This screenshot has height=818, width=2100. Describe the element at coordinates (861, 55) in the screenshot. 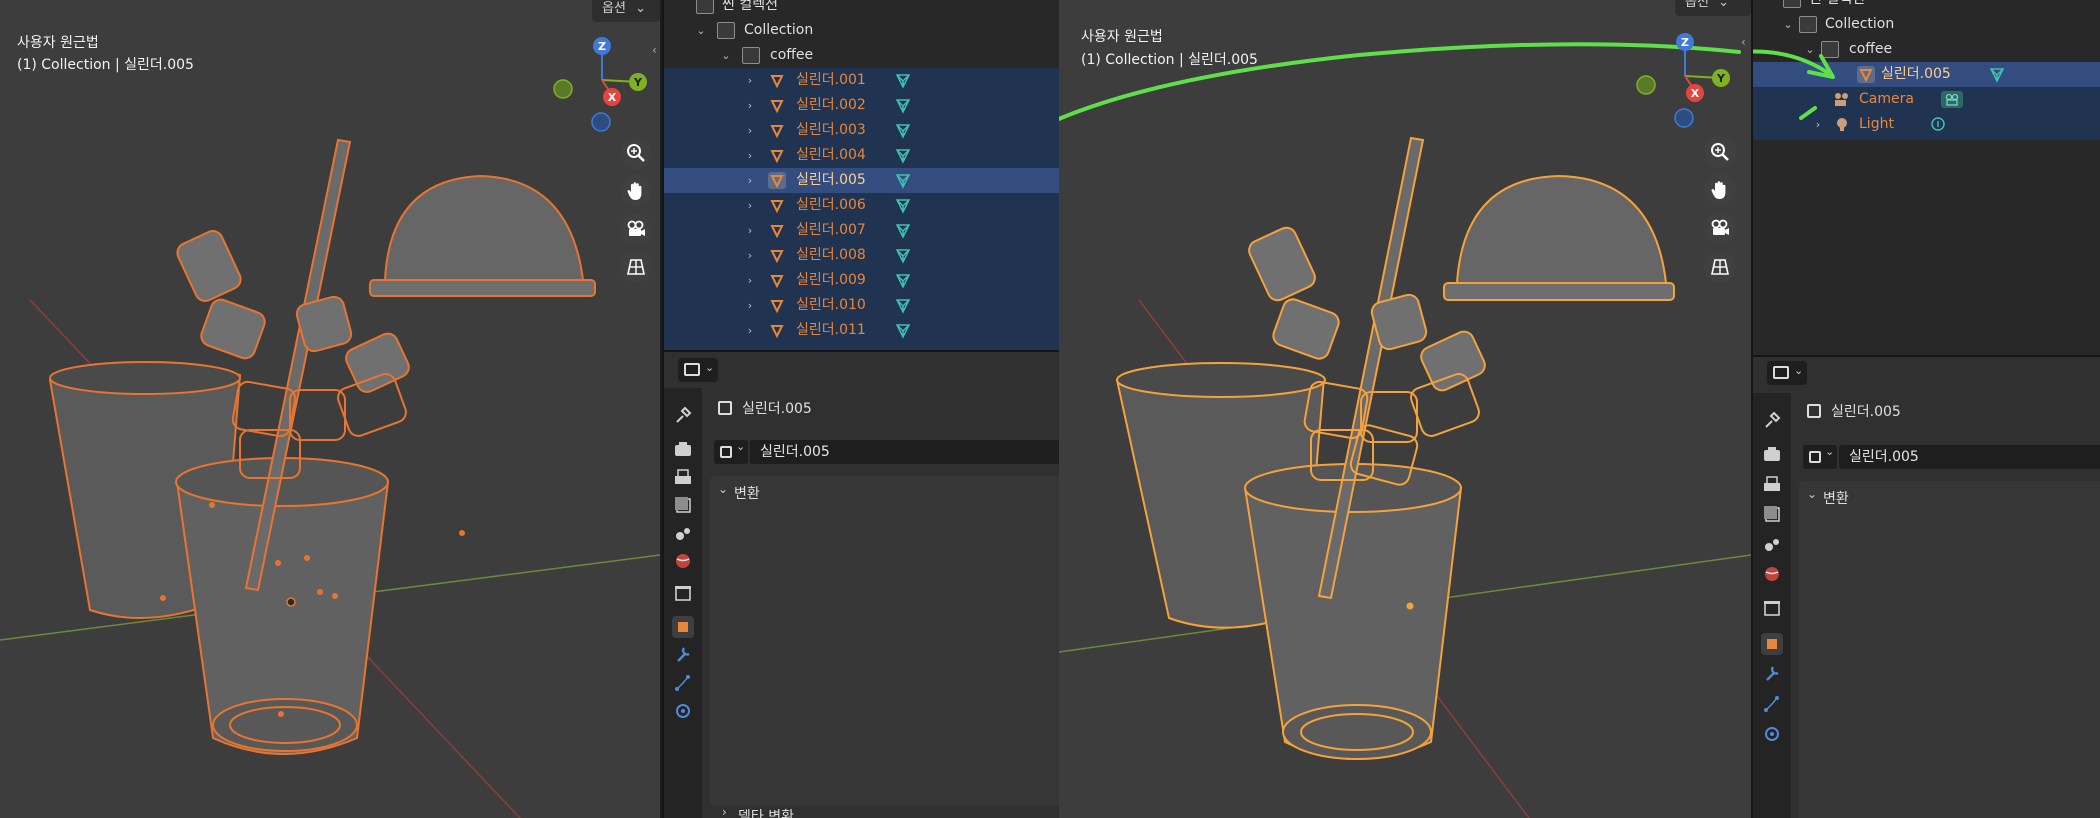

I see `coffee-collection-row: ⌄ coffee` at that location.